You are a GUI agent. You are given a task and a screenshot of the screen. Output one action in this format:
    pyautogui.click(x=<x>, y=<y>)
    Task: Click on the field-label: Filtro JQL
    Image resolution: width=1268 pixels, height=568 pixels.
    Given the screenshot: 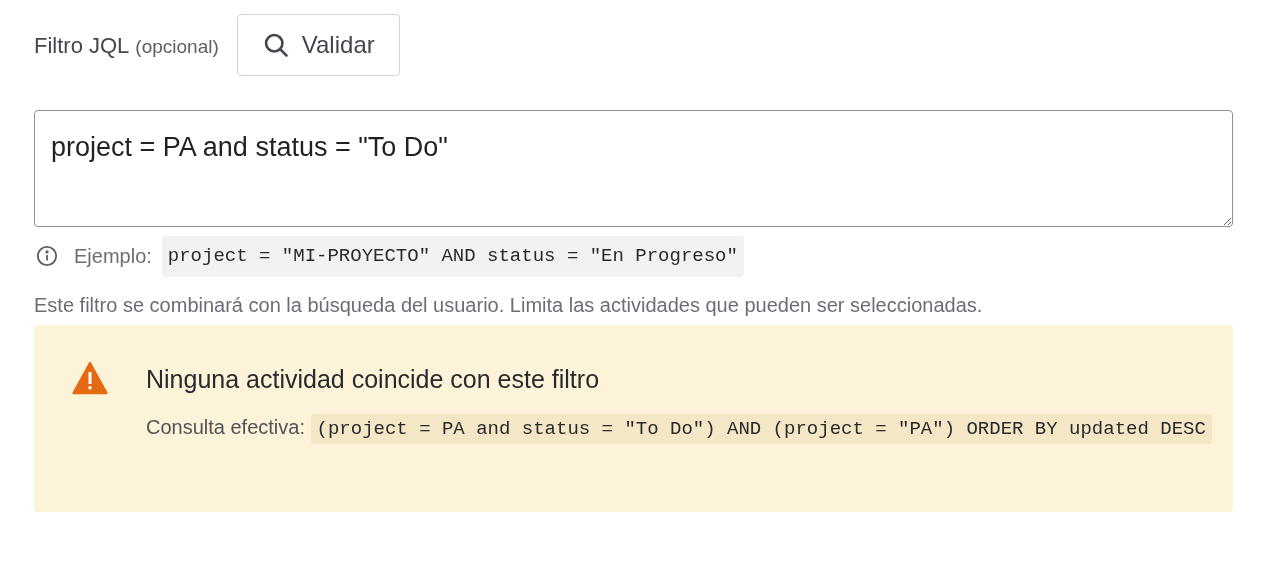 What is the action you would take?
    pyautogui.click(x=82, y=45)
    